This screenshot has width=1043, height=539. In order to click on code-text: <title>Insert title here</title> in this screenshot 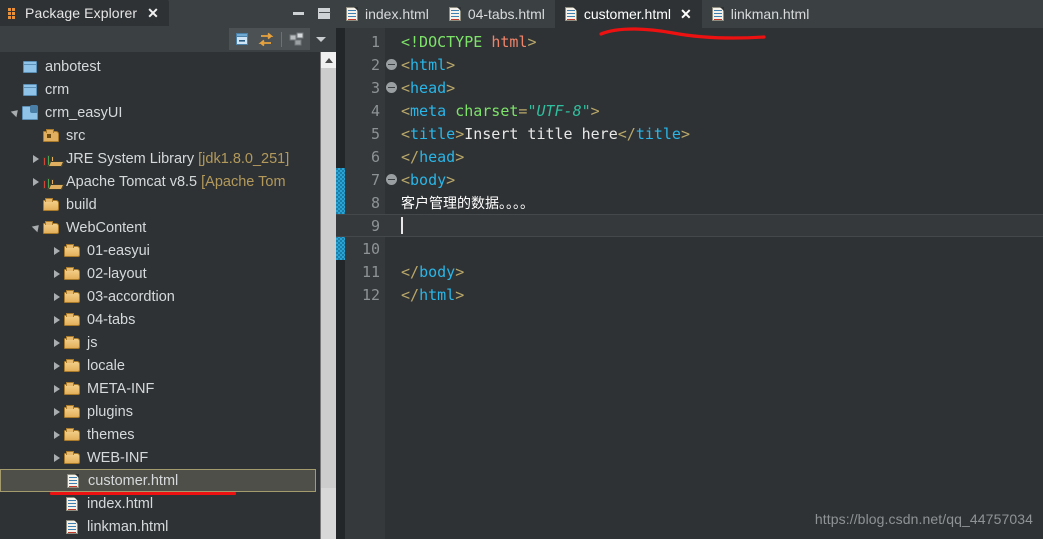, I will do `click(545, 133)`.